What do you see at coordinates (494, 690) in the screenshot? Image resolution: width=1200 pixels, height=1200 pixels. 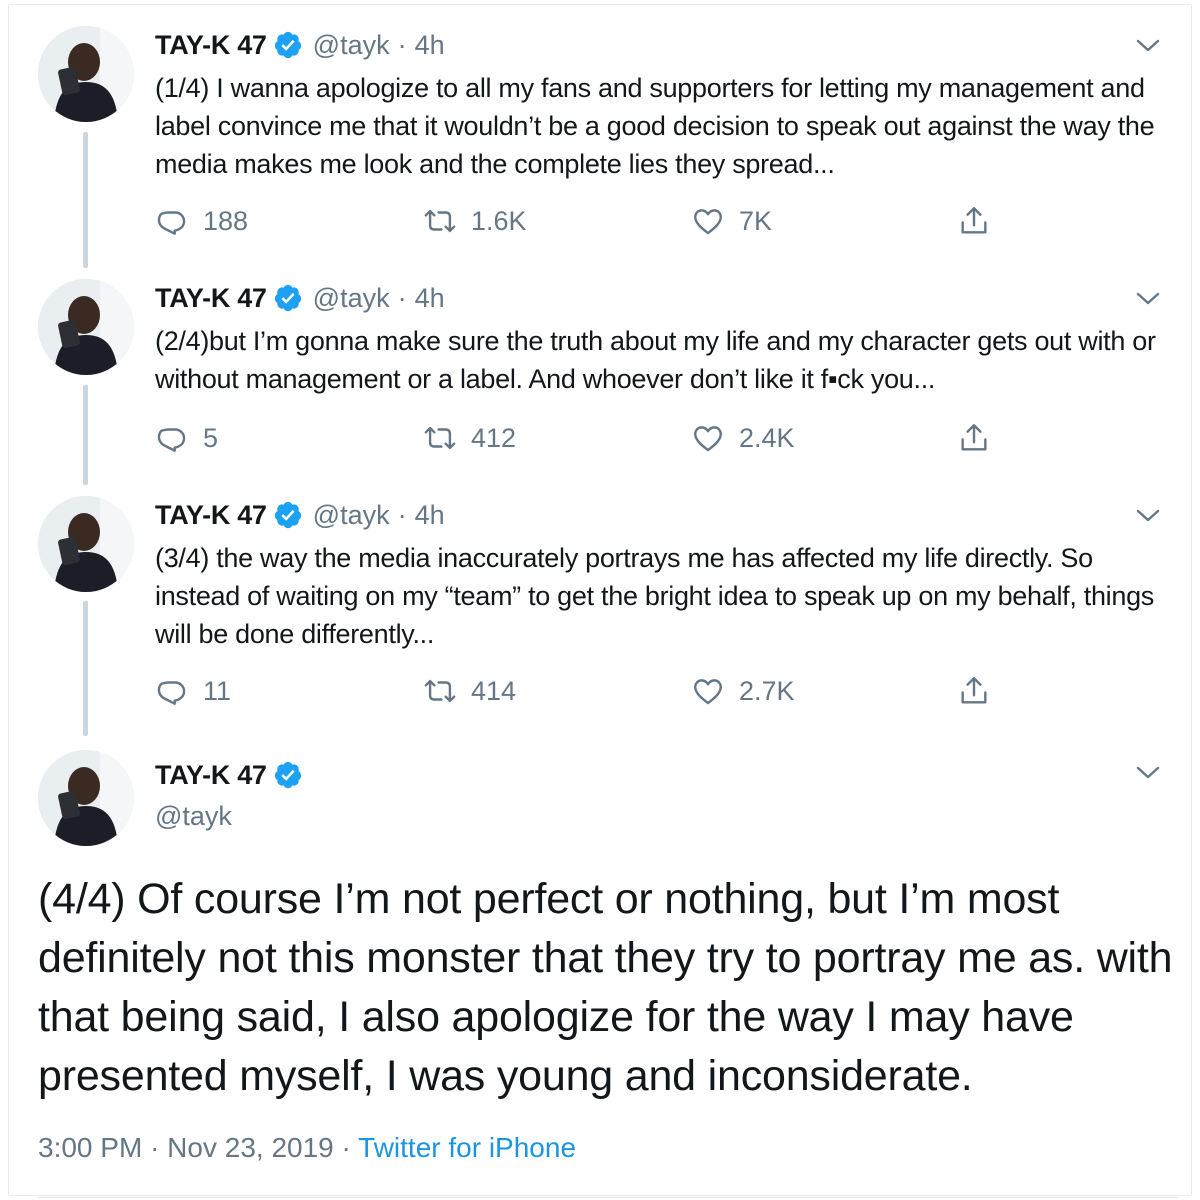 I see `retweet-count: 414` at bounding box center [494, 690].